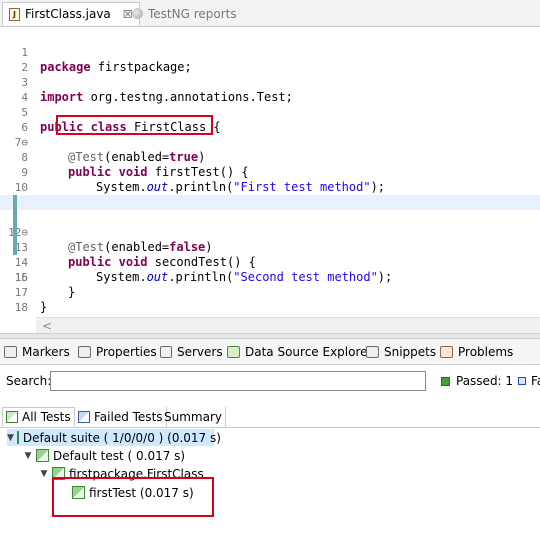 The height and width of the screenshot is (554, 540). What do you see at coordinates (84, 351) in the screenshot?
I see `properties-icon` at bounding box center [84, 351].